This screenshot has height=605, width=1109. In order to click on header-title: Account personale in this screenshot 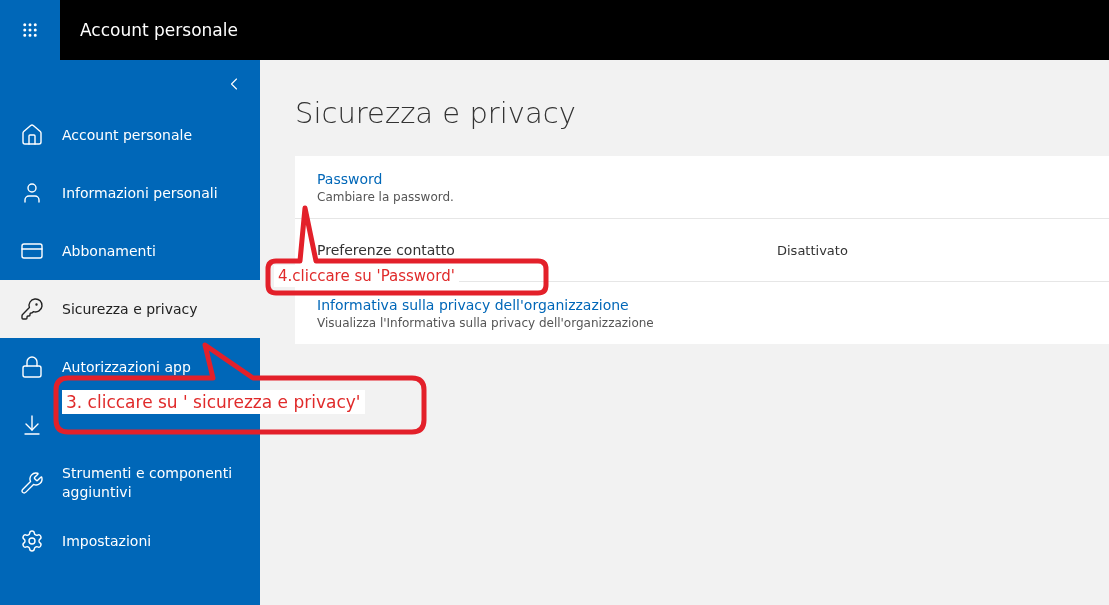, I will do `click(159, 30)`.